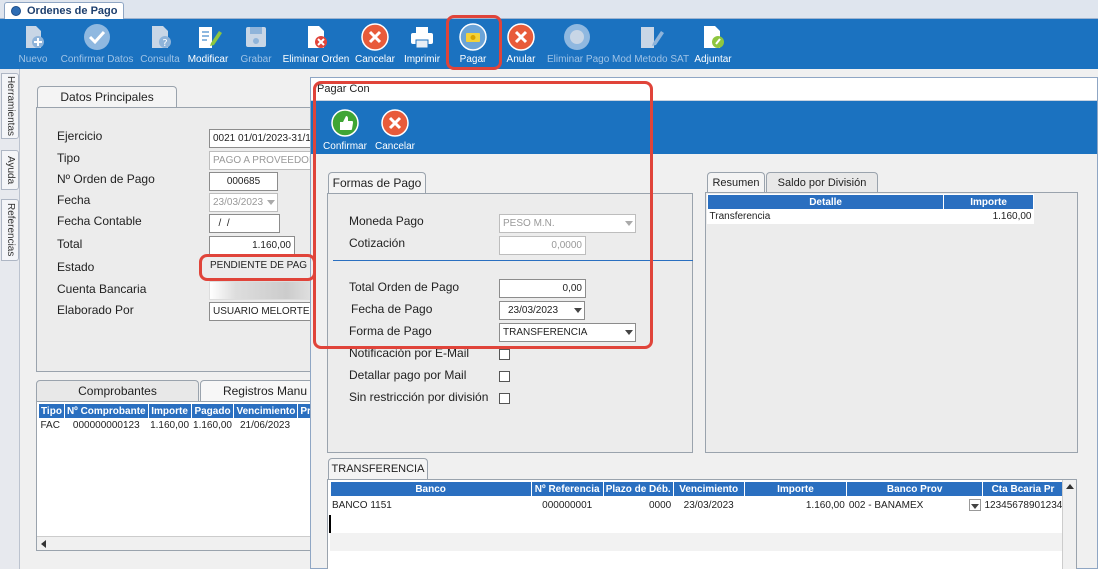 The width and height of the screenshot is (1098, 569). Describe the element at coordinates (74, 200) in the screenshot. I see `fecha-label: Fecha` at that location.